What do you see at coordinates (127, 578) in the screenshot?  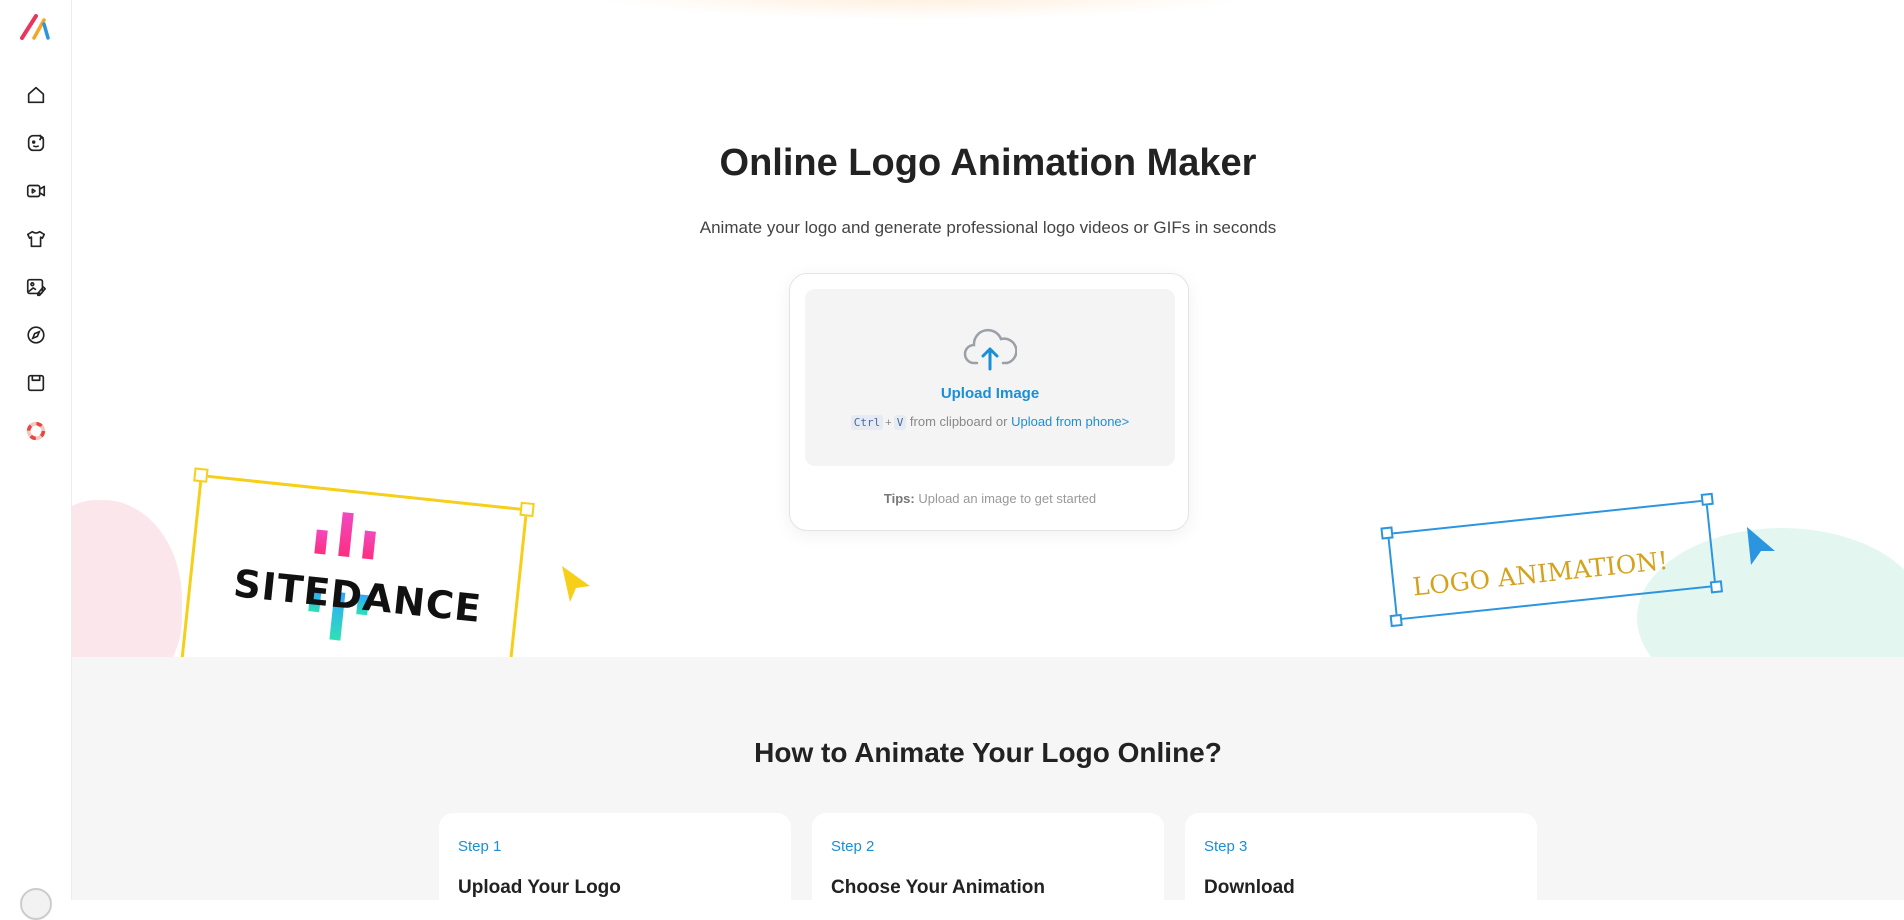 I see `decorative-blob-pink` at bounding box center [127, 578].